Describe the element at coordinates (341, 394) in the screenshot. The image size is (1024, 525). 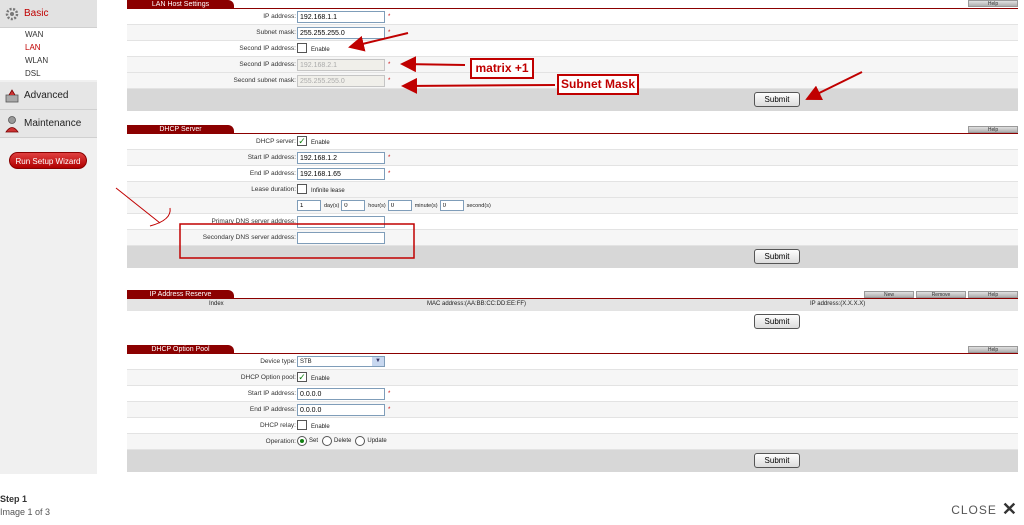
I see `pool-start-input` at that location.